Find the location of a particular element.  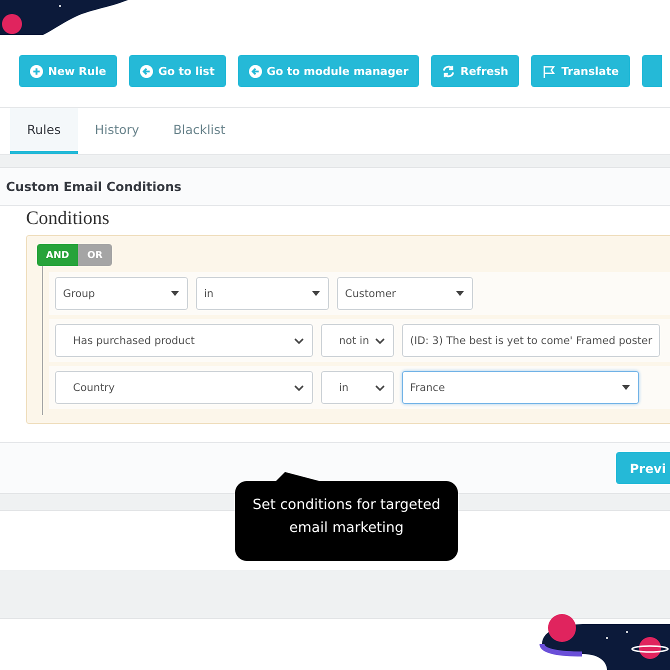

field-select: Country is located at coordinates (184, 387).